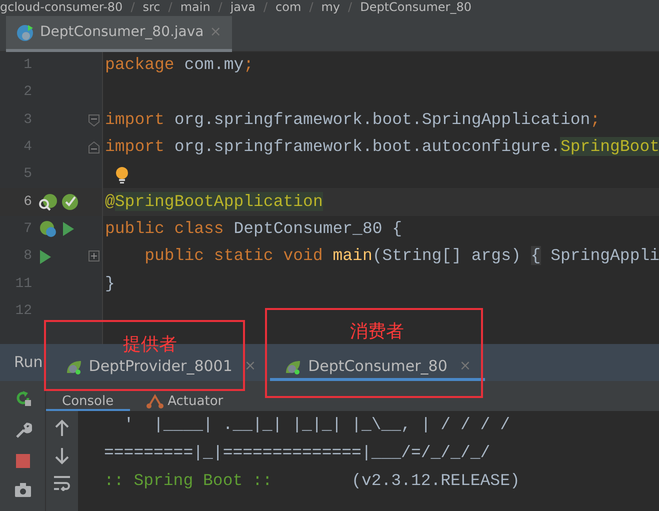  I want to click on console-line: :: Spring Boot :: (v2.3.12.RELEASE), so click(312, 480).